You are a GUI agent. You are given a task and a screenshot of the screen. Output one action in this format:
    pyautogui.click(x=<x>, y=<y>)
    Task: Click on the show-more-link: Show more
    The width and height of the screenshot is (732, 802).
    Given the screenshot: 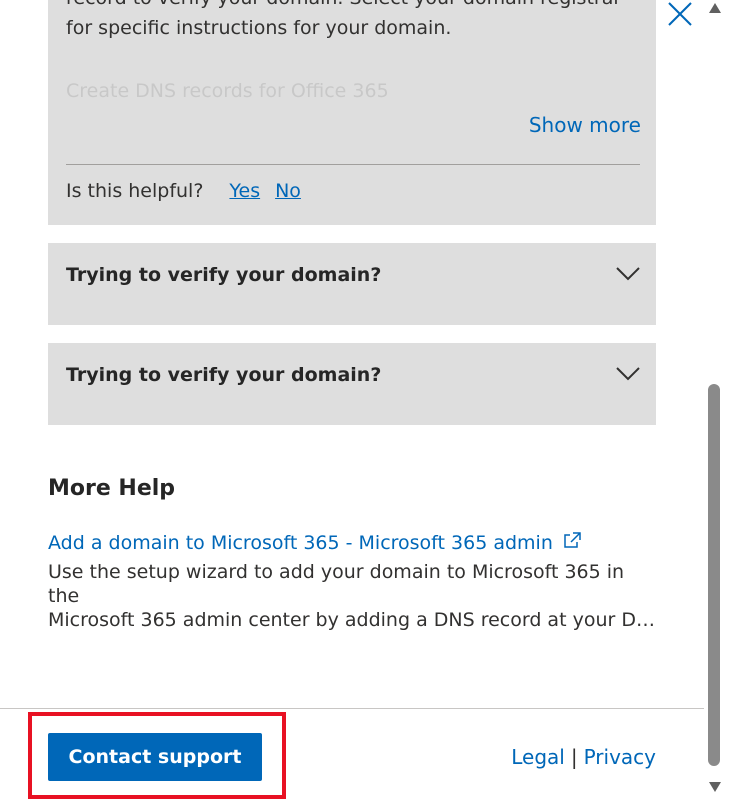 What is the action you would take?
    pyautogui.click(x=585, y=125)
    